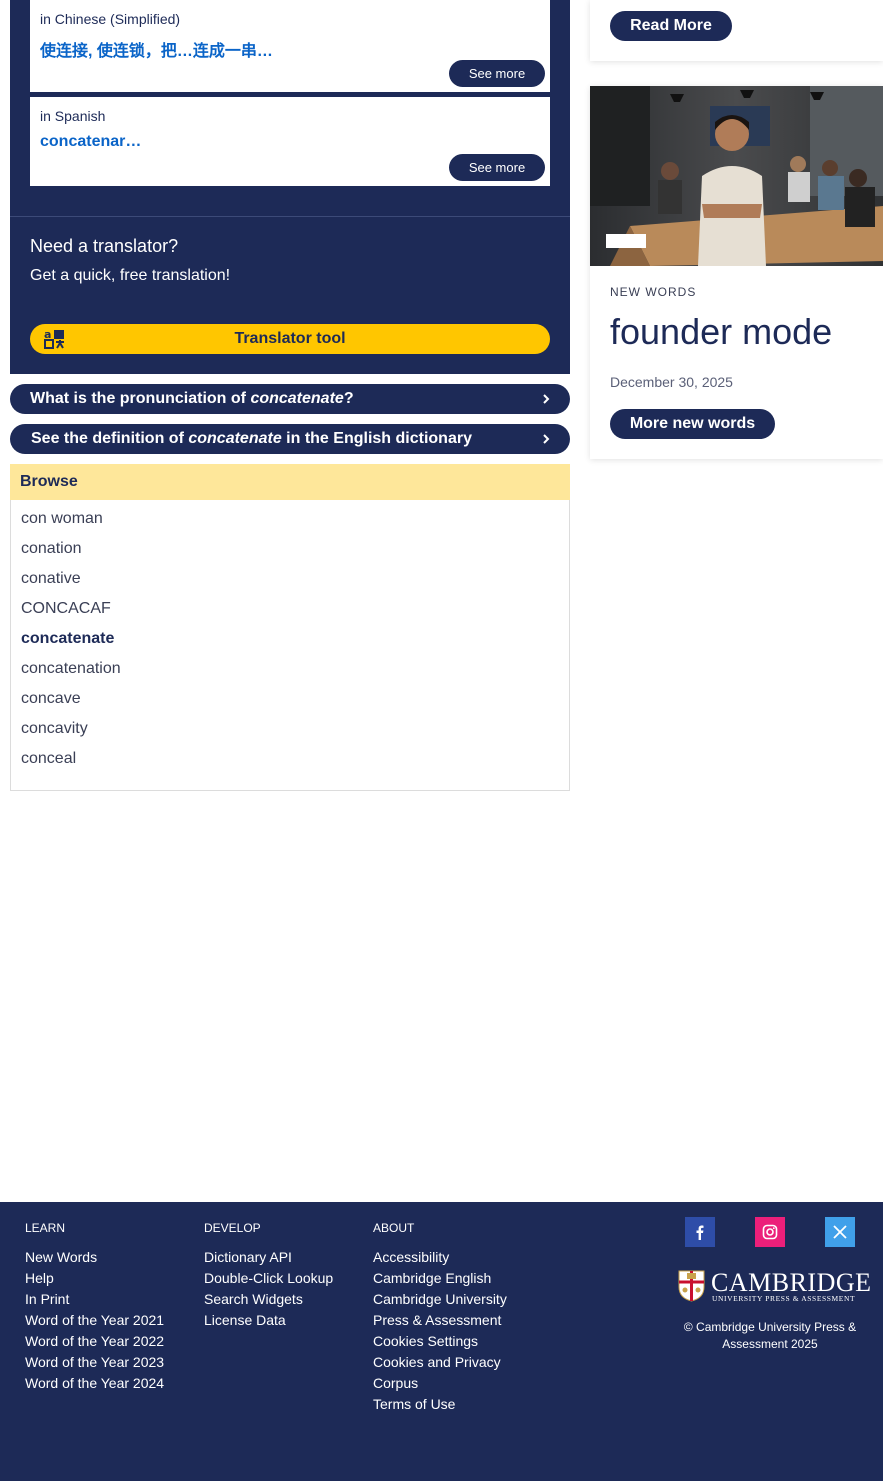 The width and height of the screenshot is (883, 1481). What do you see at coordinates (71, 615) in the screenshot?
I see `browse-item: CONCACAF` at bounding box center [71, 615].